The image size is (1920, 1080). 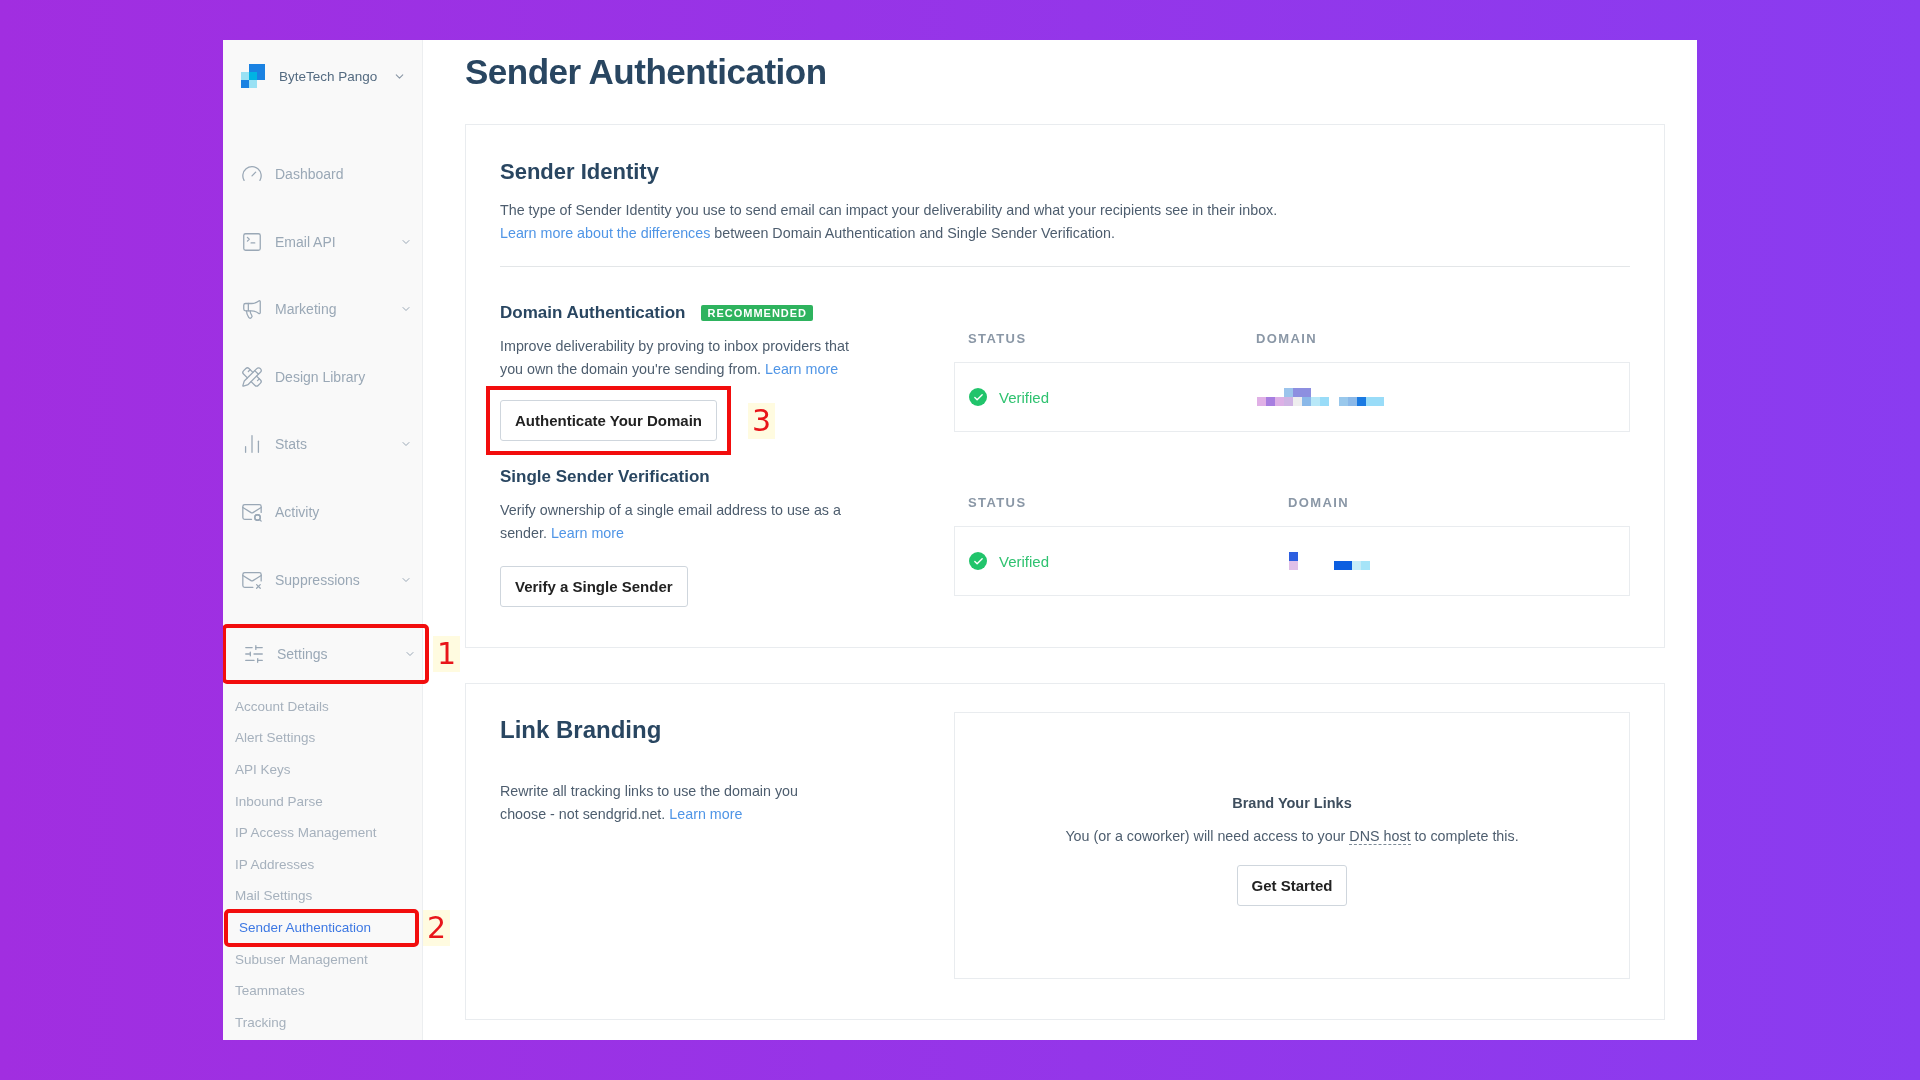 What do you see at coordinates (322, 511) in the screenshot?
I see `nav-item: Activity` at bounding box center [322, 511].